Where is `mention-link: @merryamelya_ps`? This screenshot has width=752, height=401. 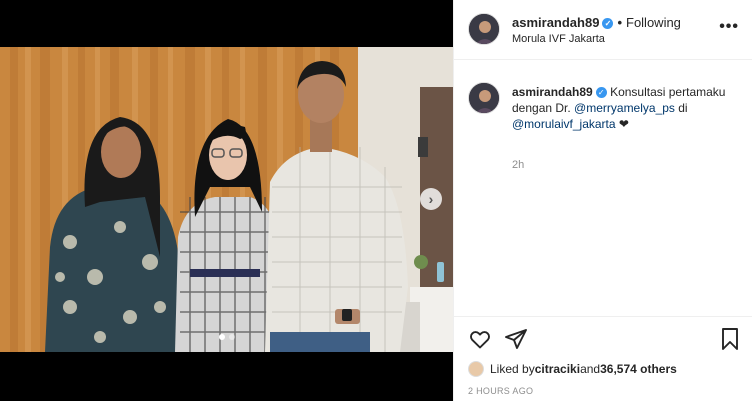
mention-link: @merryamelya_ps is located at coordinates (624, 108).